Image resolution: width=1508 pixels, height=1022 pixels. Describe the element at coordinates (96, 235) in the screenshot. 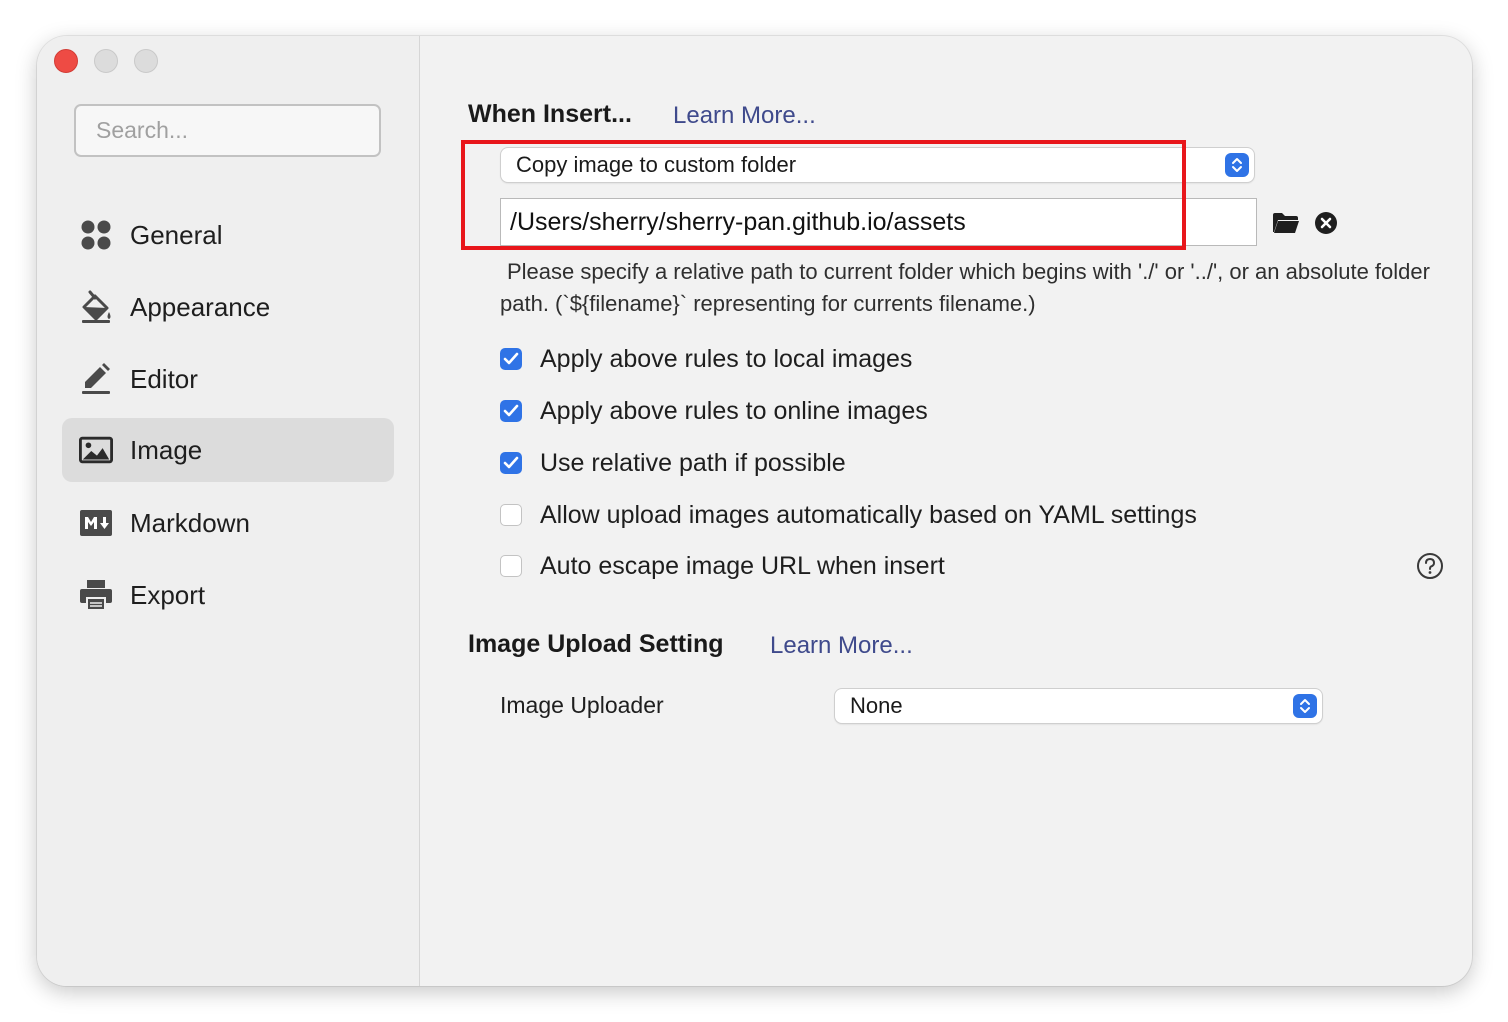

I see `general-grid-icon` at that location.